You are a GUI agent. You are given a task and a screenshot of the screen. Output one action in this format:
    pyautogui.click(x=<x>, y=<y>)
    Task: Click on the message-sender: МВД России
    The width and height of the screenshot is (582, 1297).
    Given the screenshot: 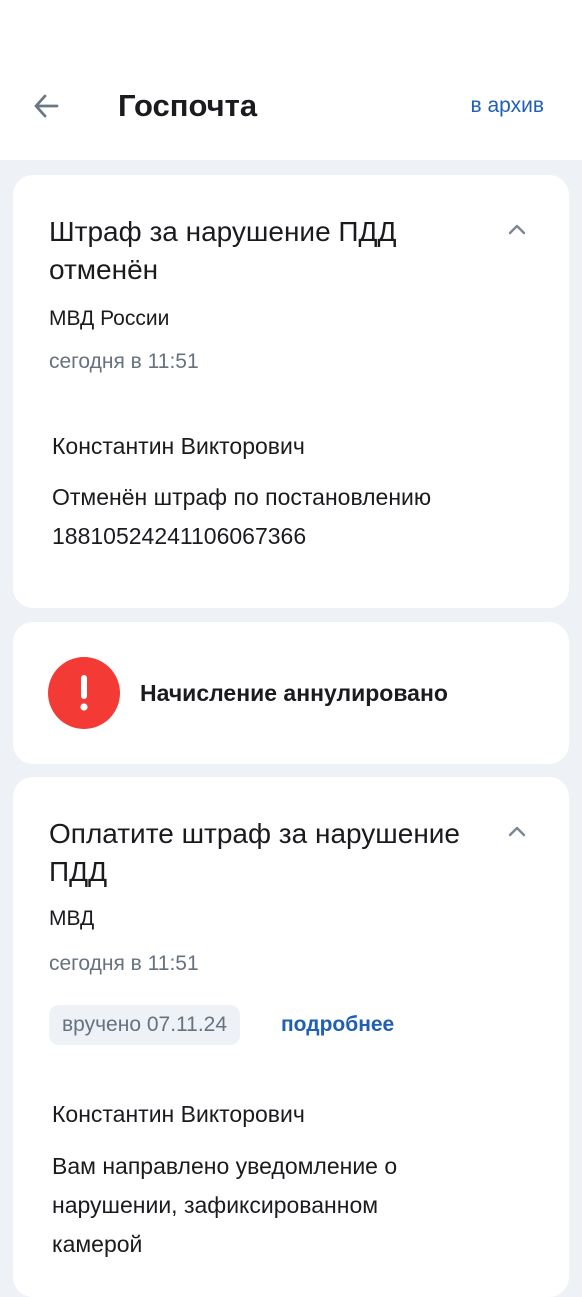 What is the action you would take?
    pyautogui.click(x=109, y=318)
    